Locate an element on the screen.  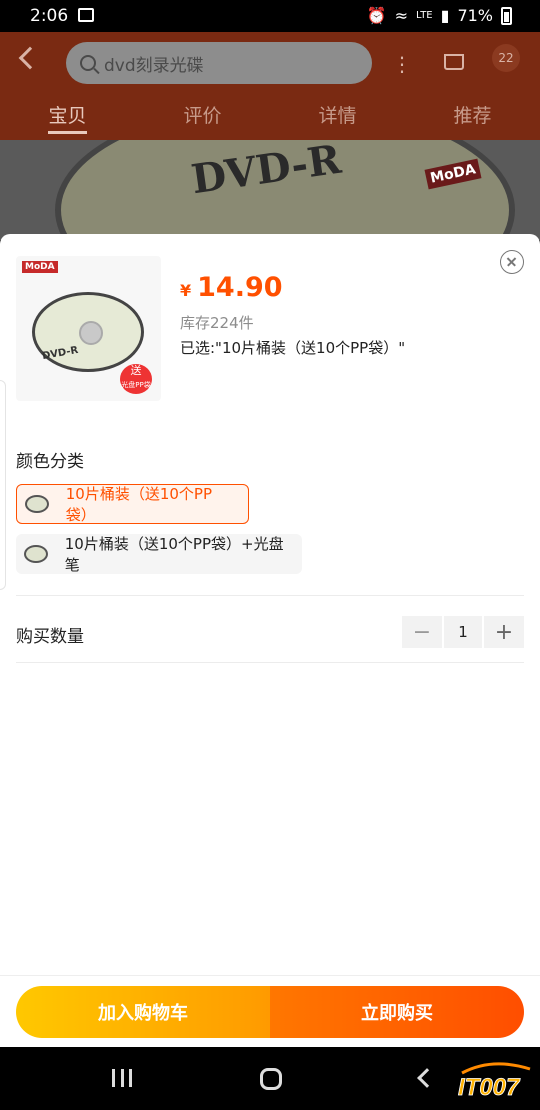
disc-image: DVD-R MoDA is located at coordinates (285, 190).